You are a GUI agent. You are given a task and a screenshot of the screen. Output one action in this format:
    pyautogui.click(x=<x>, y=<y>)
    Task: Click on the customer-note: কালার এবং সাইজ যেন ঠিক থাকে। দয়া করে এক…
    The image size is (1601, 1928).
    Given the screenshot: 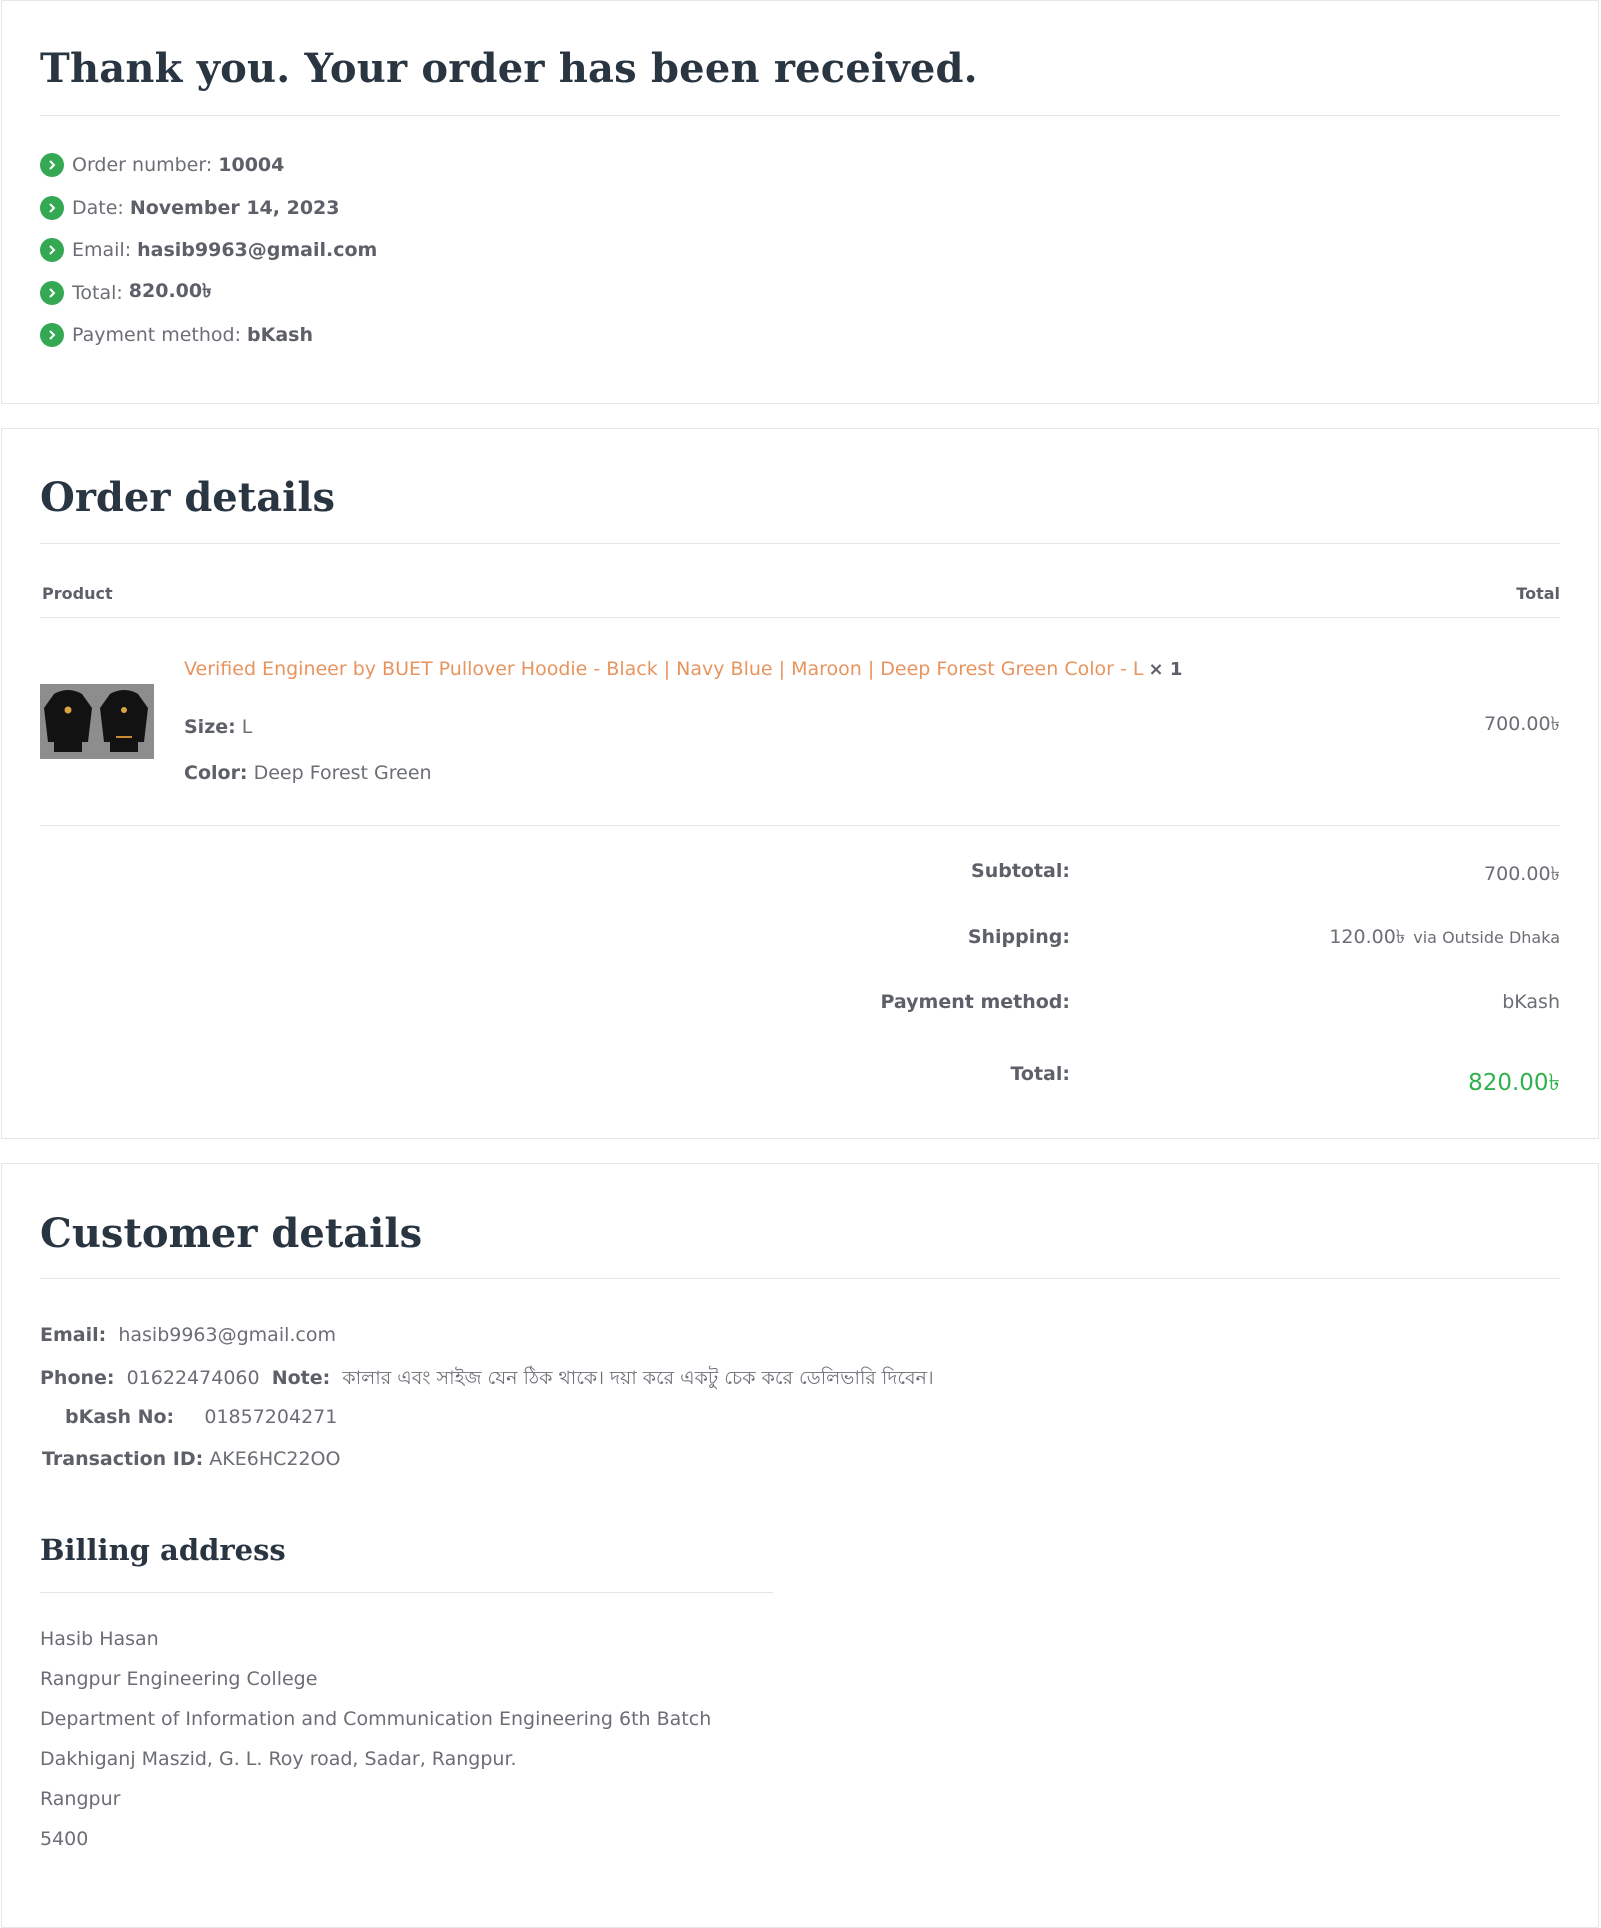 What is the action you would take?
    pyautogui.click(x=638, y=1378)
    